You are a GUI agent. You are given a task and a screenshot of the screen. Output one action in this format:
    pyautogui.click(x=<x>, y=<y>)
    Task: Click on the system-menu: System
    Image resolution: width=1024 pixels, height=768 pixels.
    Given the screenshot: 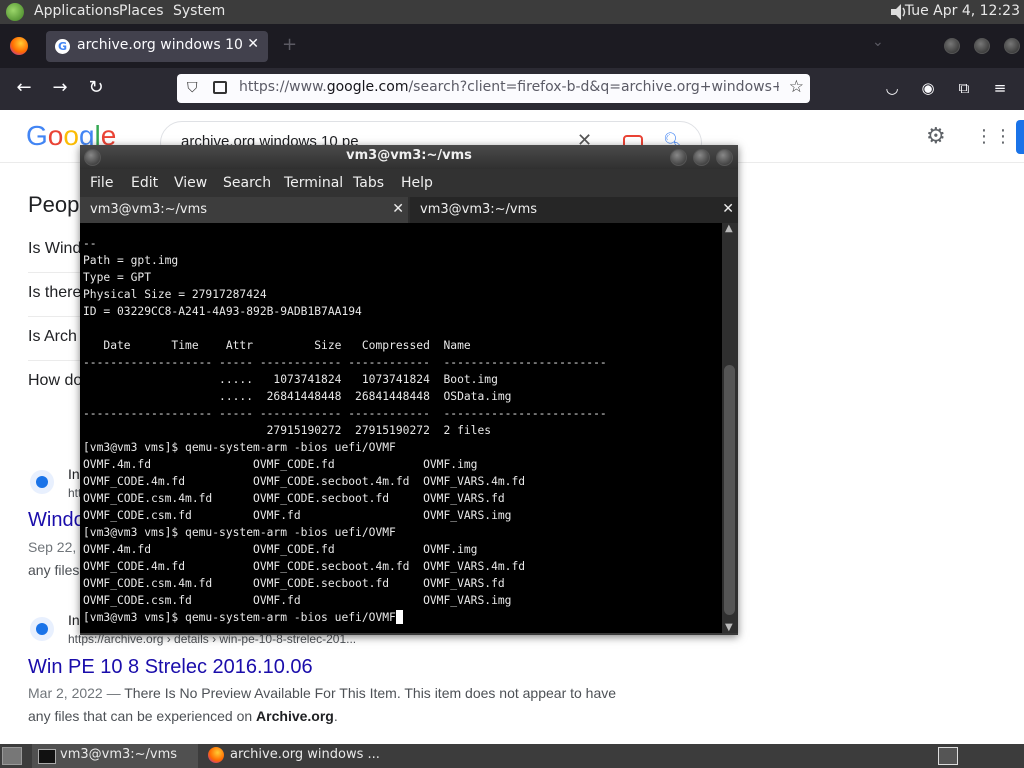 What is the action you would take?
    pyautogui.click(x=199, y=11)
    